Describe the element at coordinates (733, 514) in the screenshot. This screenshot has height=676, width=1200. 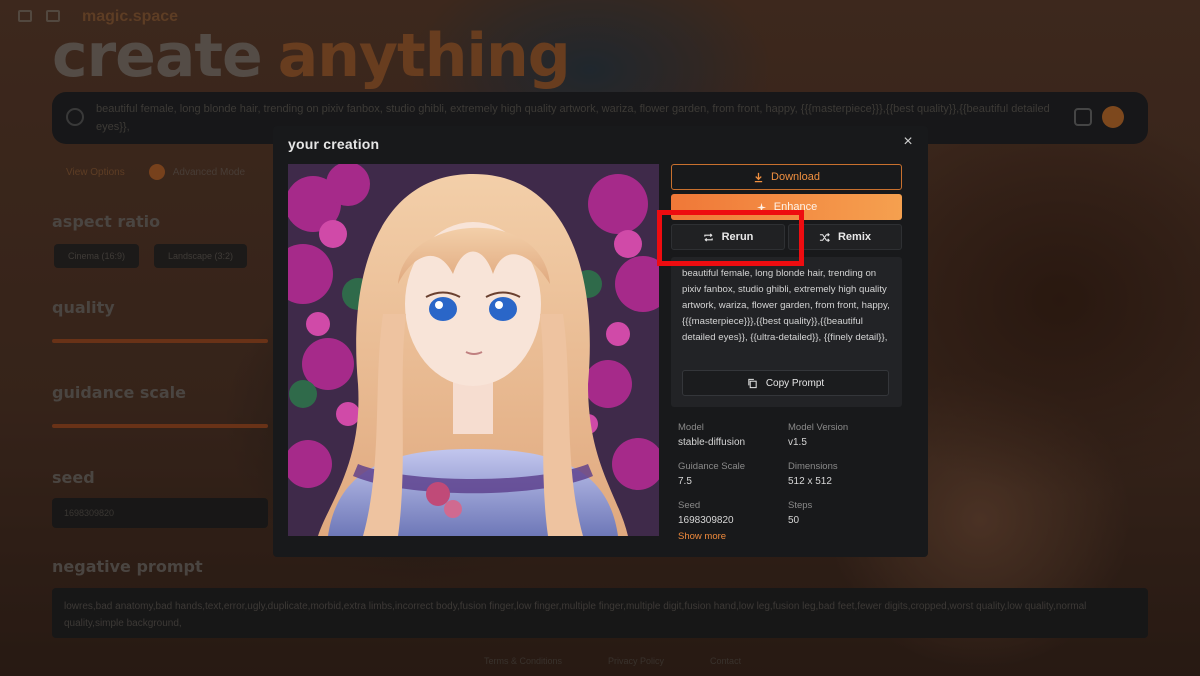
I see `meta-seed: Seed 1698309820` at that location.